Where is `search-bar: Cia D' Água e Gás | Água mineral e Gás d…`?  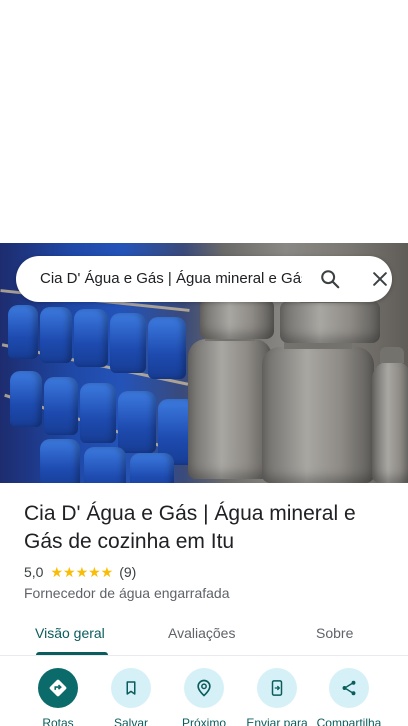
search-bar: Cia D' Água e Gás | Água mineral e Gás d… is located at coordinates (204, 279).